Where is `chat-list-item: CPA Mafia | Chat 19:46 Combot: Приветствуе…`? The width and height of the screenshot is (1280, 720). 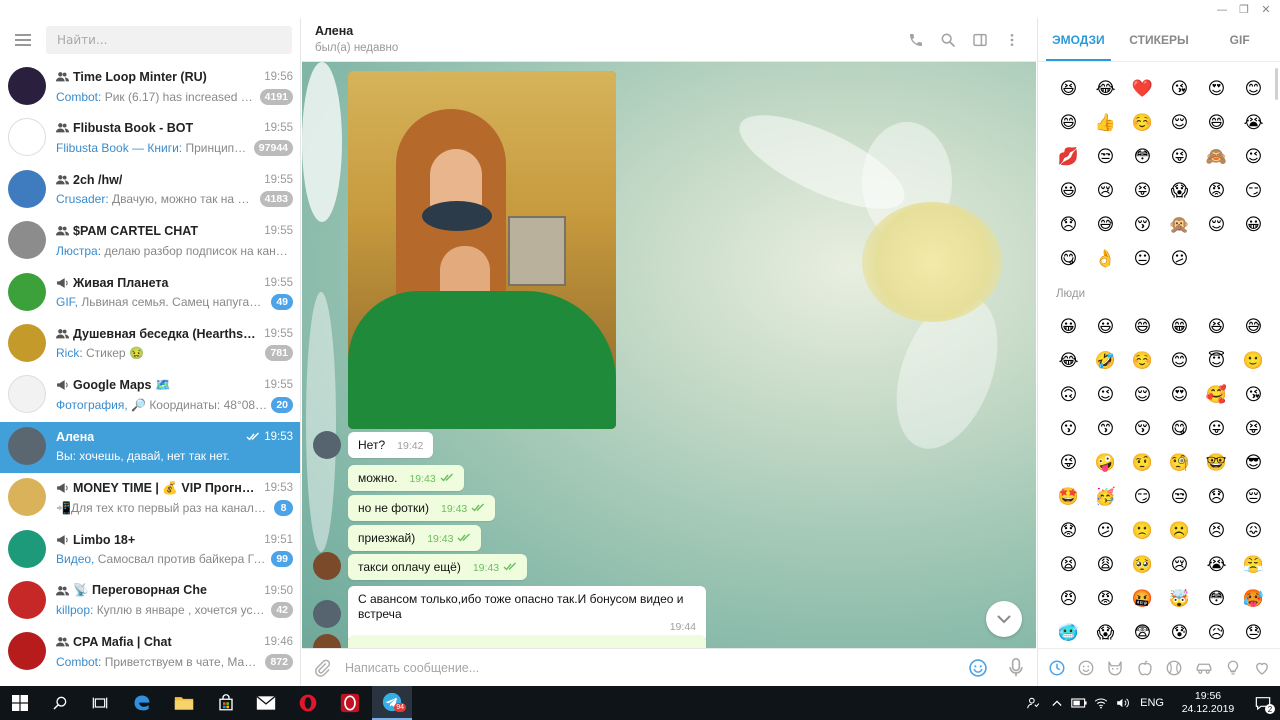
chat-list-item: CPA Mafia | Chat 19:46 Combot: Приветствуе… is located at coordinates (150, 652).